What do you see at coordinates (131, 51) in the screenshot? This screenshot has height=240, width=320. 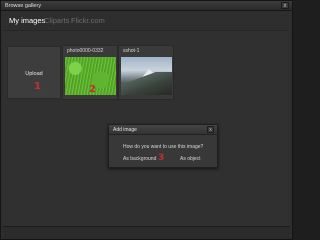 I see `image-caption: sshot-1` at bounding box center [131, 51].